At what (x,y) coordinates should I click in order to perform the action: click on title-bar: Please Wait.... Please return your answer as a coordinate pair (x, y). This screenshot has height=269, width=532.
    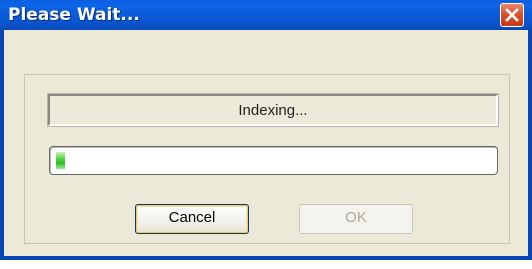
    Looking at the image, I should click on (266, 15).